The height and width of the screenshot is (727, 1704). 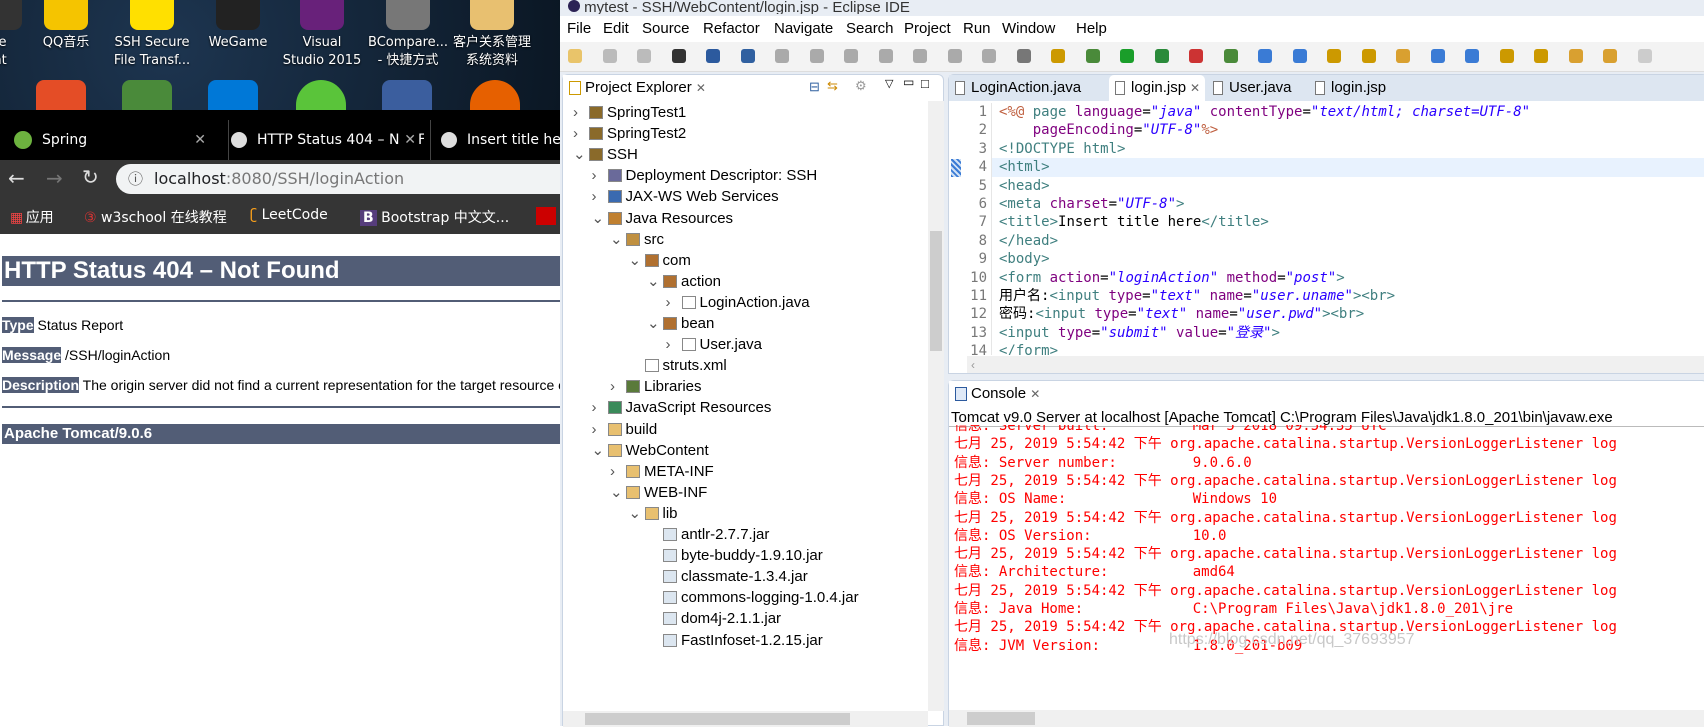 I want to click on tree-item: ⌄ action, so click(x=745, y=281).